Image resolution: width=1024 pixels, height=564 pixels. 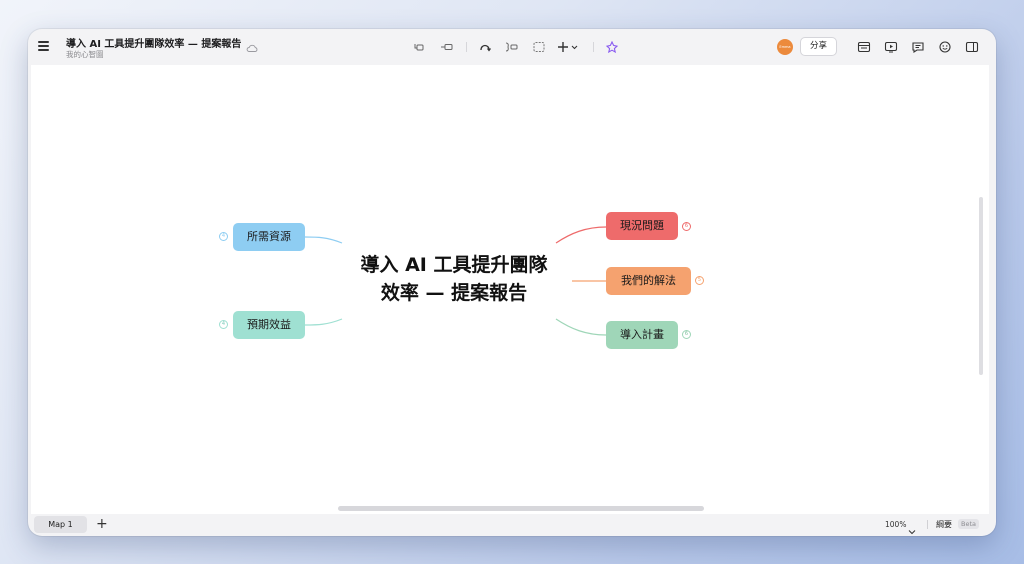 What do you see at coordinates (686, 334) in the screenshot?
I see `collapse-toggle-implementation-plan: 6` at bounding box center [686, 334].